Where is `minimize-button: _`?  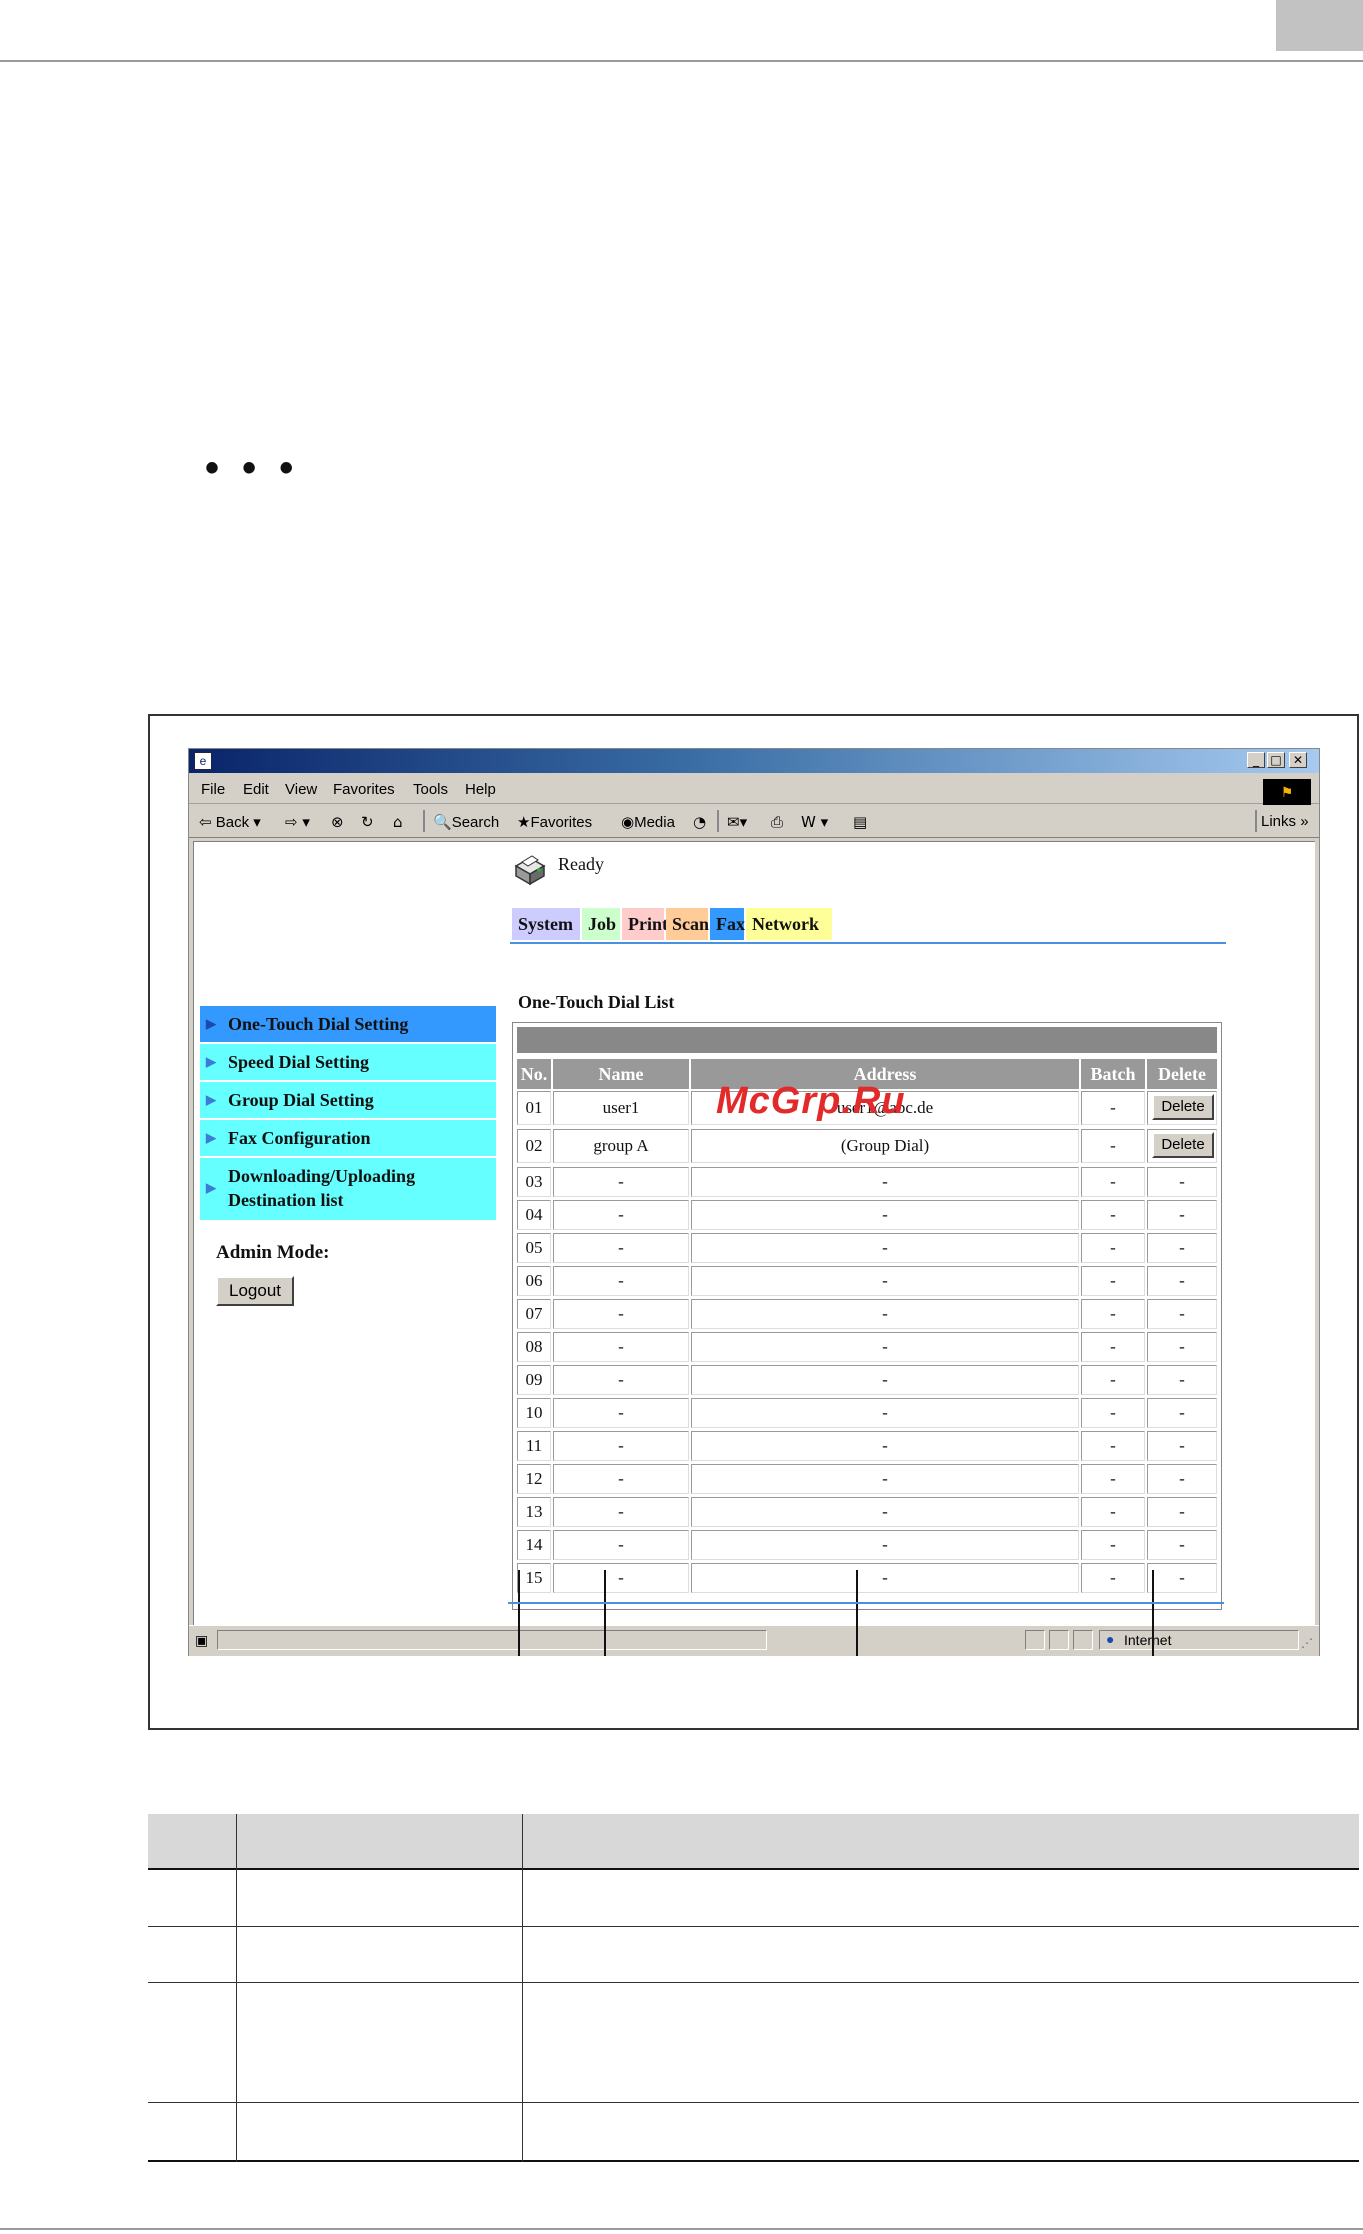 minimize-button: _ is located at coordinates (1256, 760).